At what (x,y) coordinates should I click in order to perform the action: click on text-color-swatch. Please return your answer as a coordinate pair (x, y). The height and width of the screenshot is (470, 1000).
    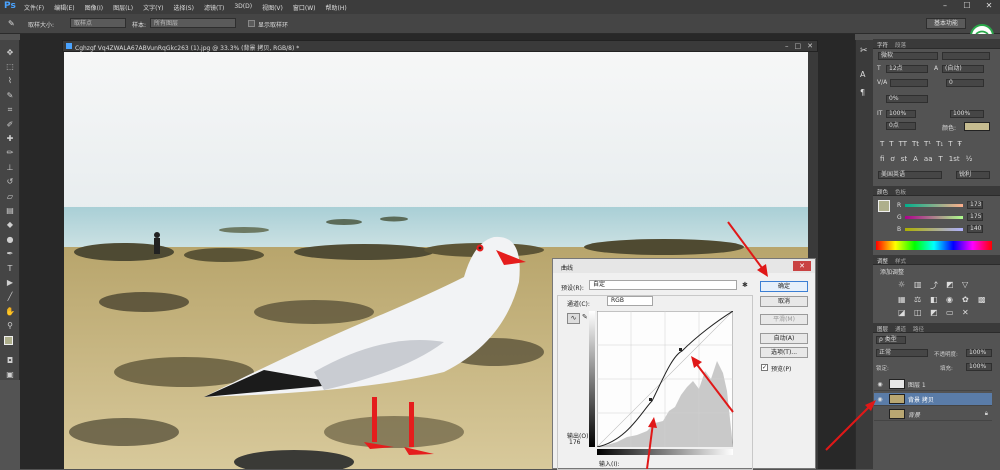
    Looking at the image, I should click on (977, 126).